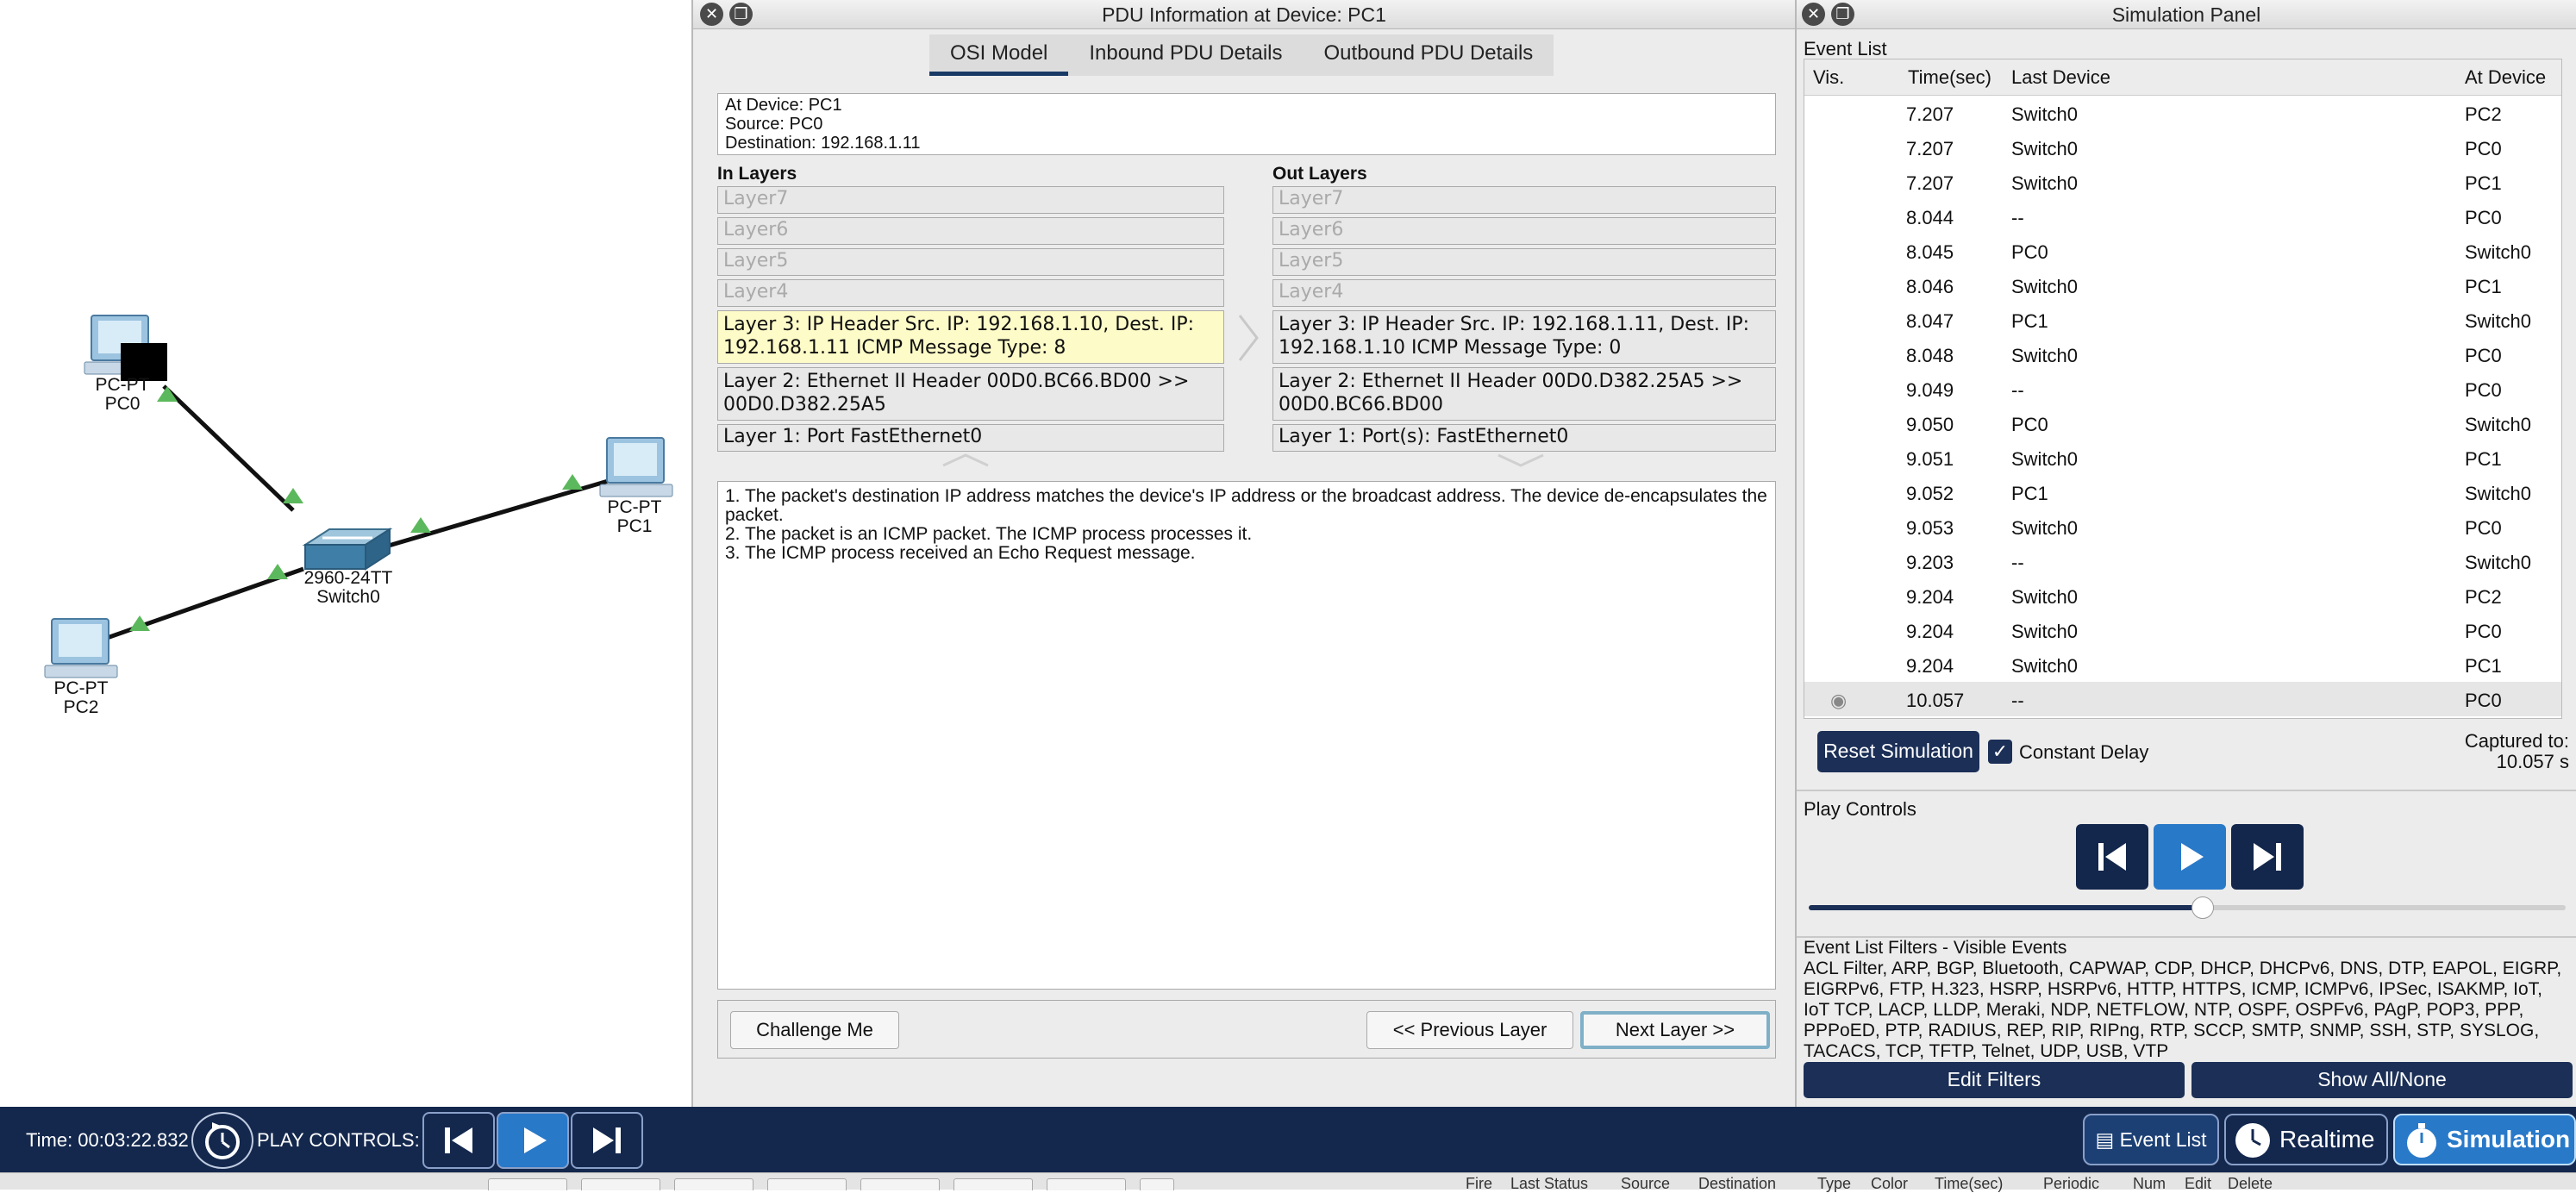 The height and width of the screenshot is (1193, 2576). Describe the element at coordinates (2505, 78) in the screenshot. I see `col-at-device: At Device` at that location.